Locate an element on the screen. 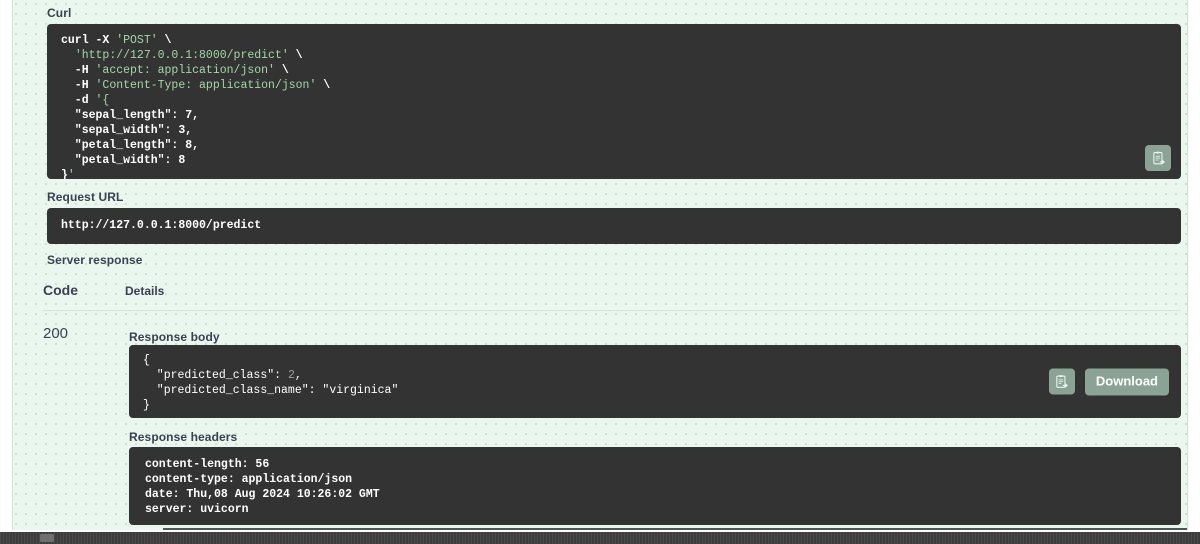  response-body-actions: Download is located at coordinates (1108, 381).